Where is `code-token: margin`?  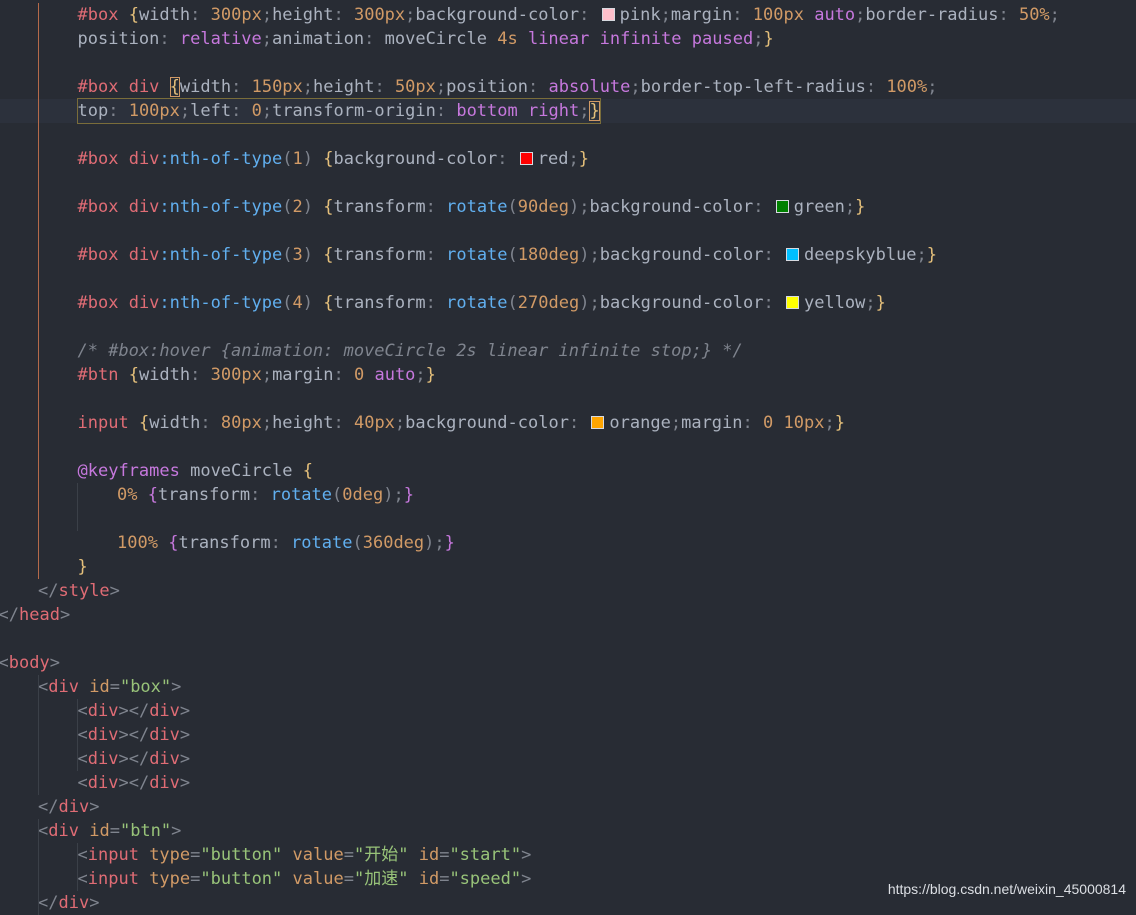 code-token: margin is located at coordinates (303, 375).